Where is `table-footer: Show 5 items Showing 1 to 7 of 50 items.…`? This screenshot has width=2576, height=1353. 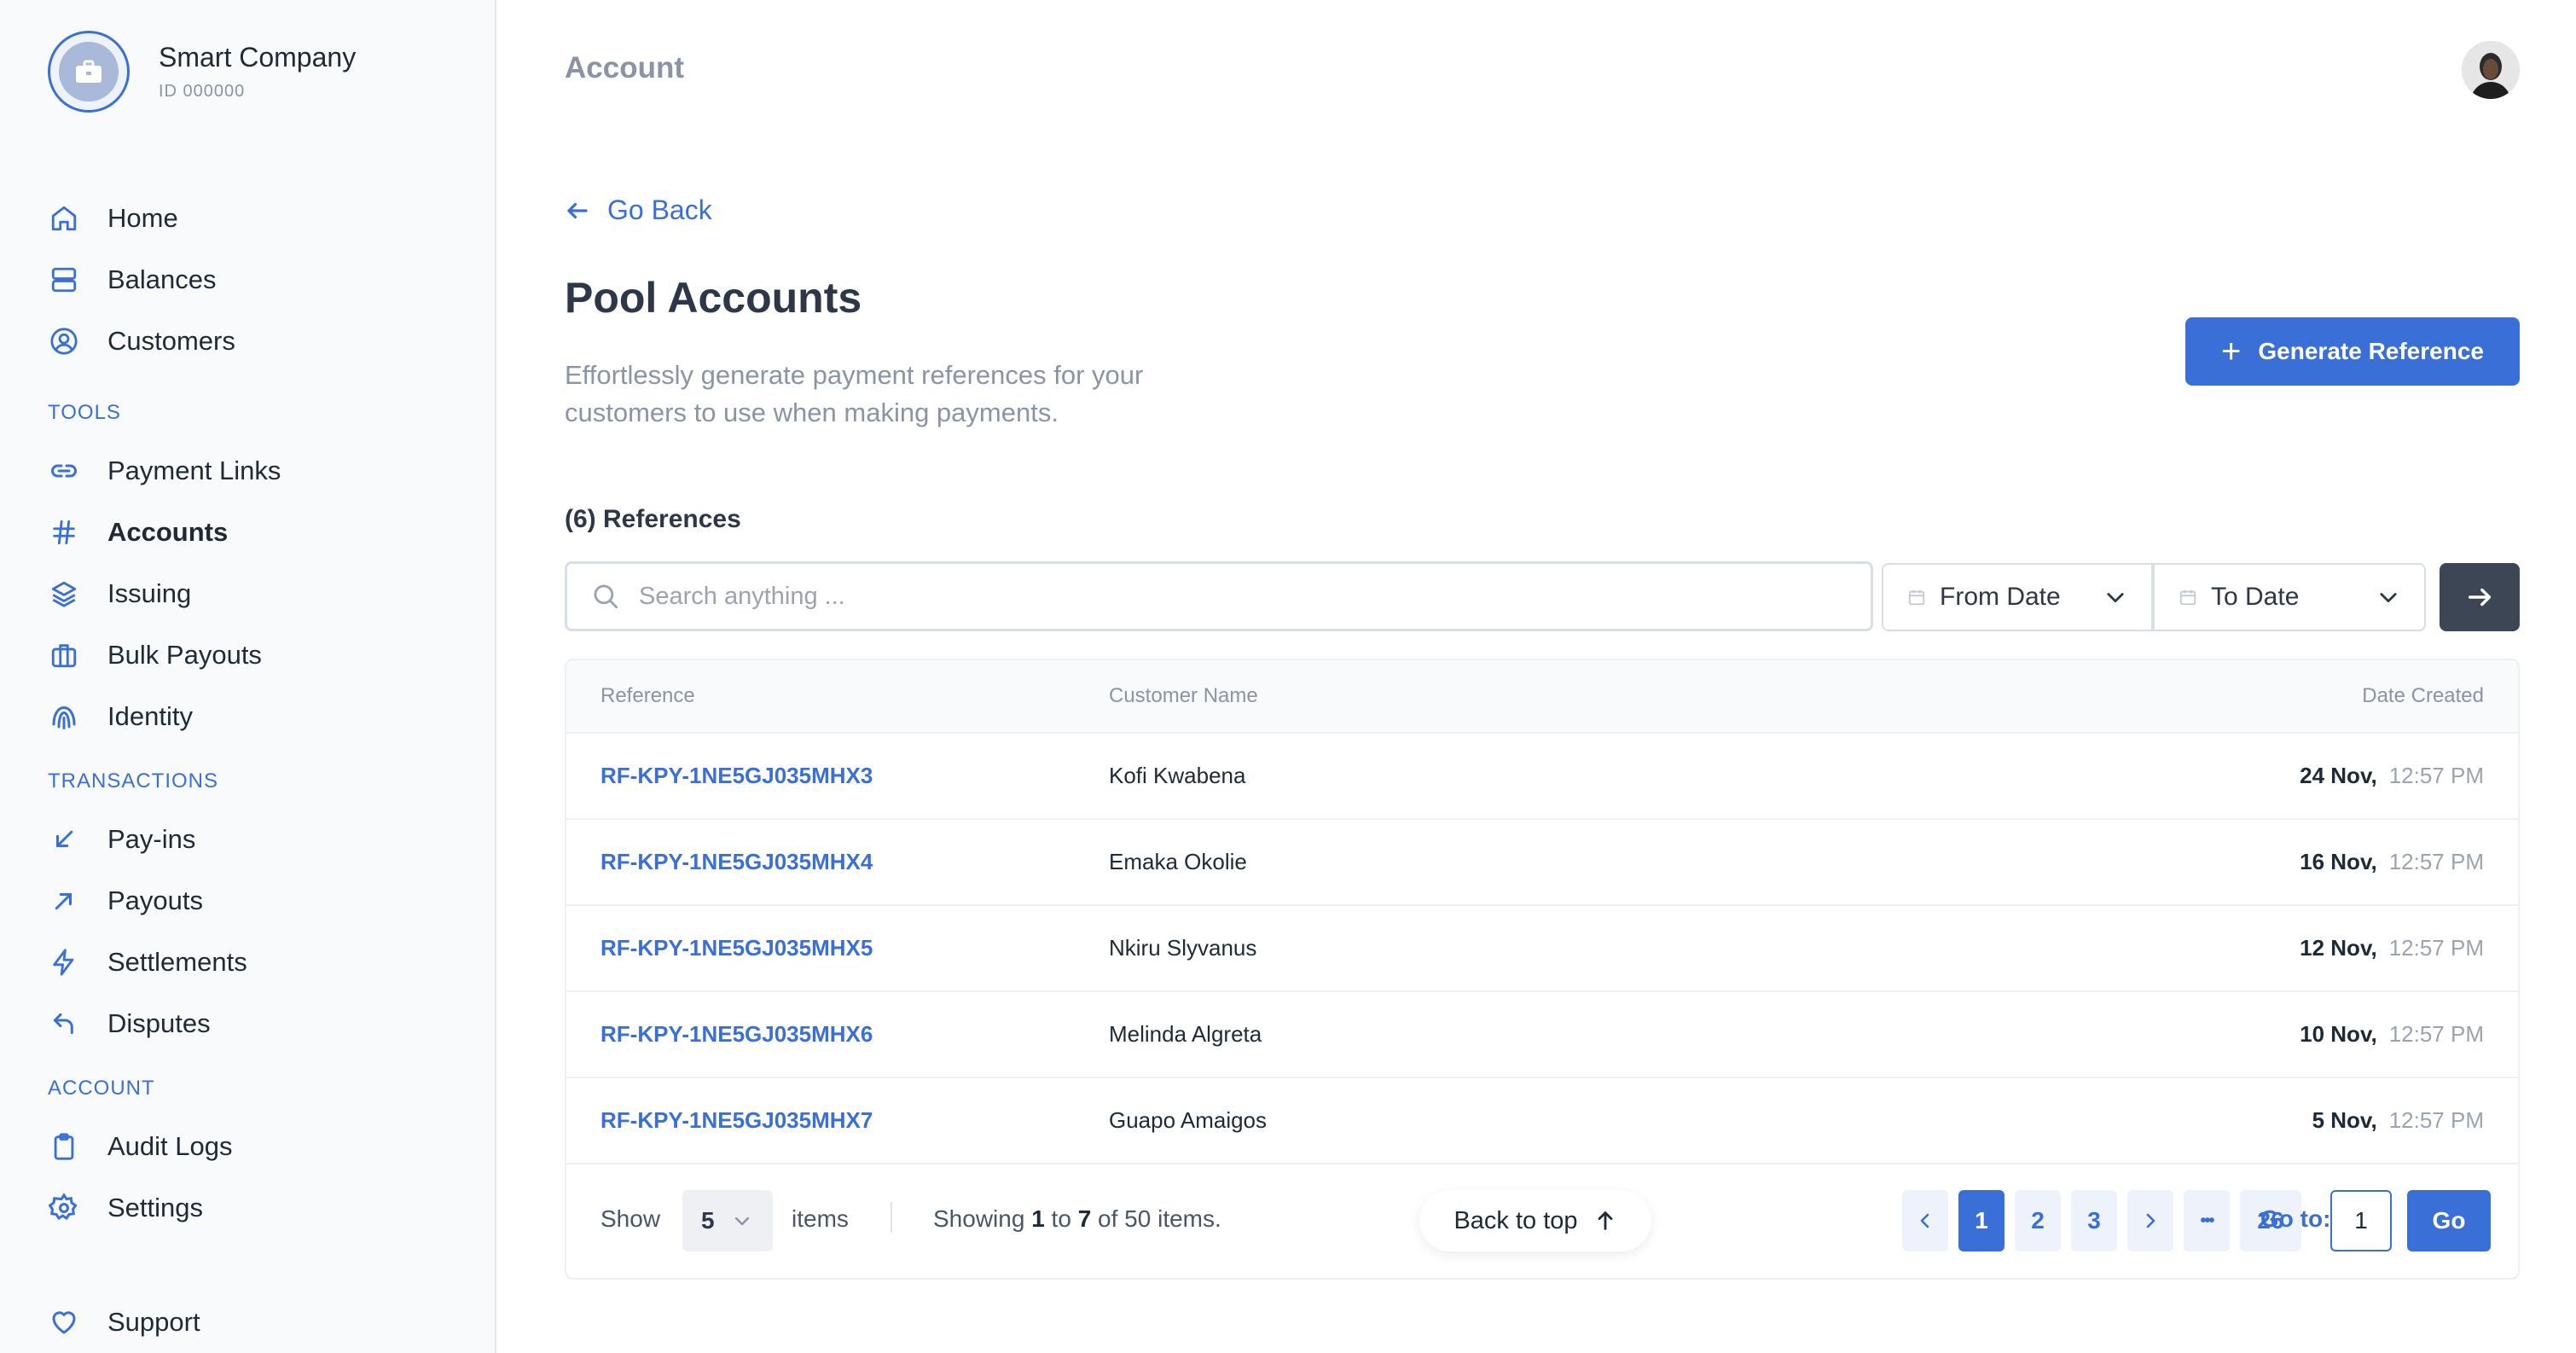 table-footer: Show 5 items Showing 1 to 7 of 50 items.… is located at coordinates (1542, 1219).